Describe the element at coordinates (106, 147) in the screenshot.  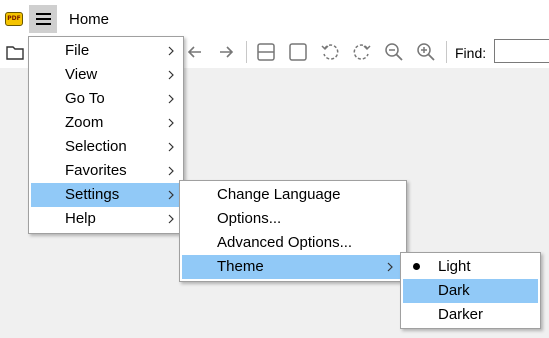
I see `menu-item-selection: Selection` at that location.